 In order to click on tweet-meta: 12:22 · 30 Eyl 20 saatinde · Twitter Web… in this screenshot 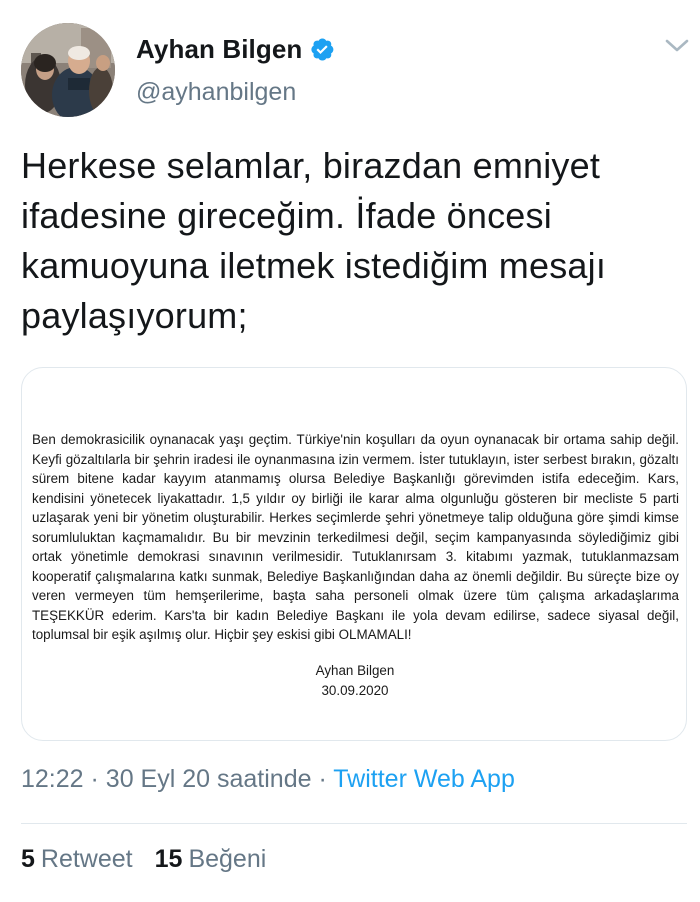, I will do `click(268, 779)`.